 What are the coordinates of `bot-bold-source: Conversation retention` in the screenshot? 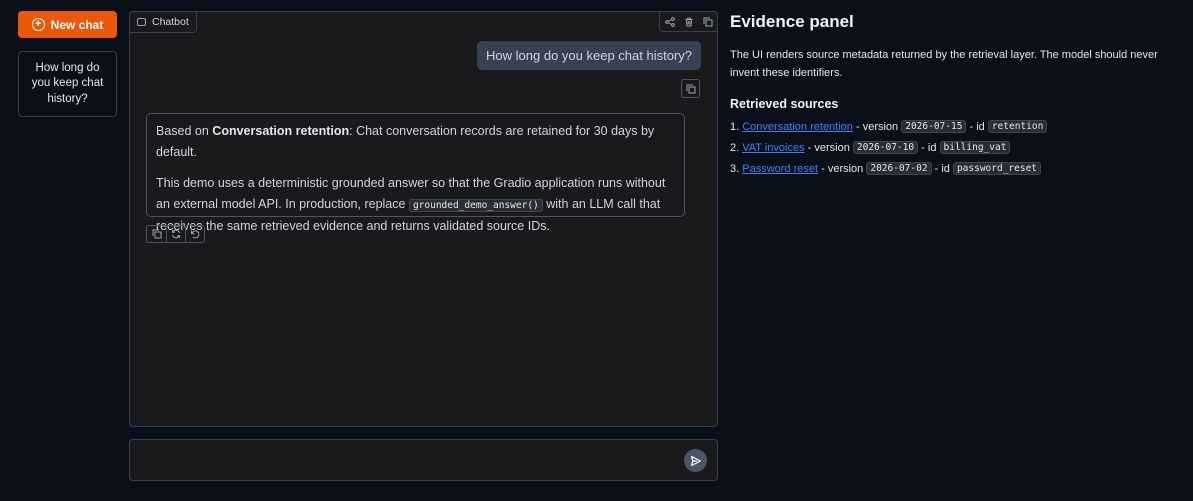 It's located at (281, 131).